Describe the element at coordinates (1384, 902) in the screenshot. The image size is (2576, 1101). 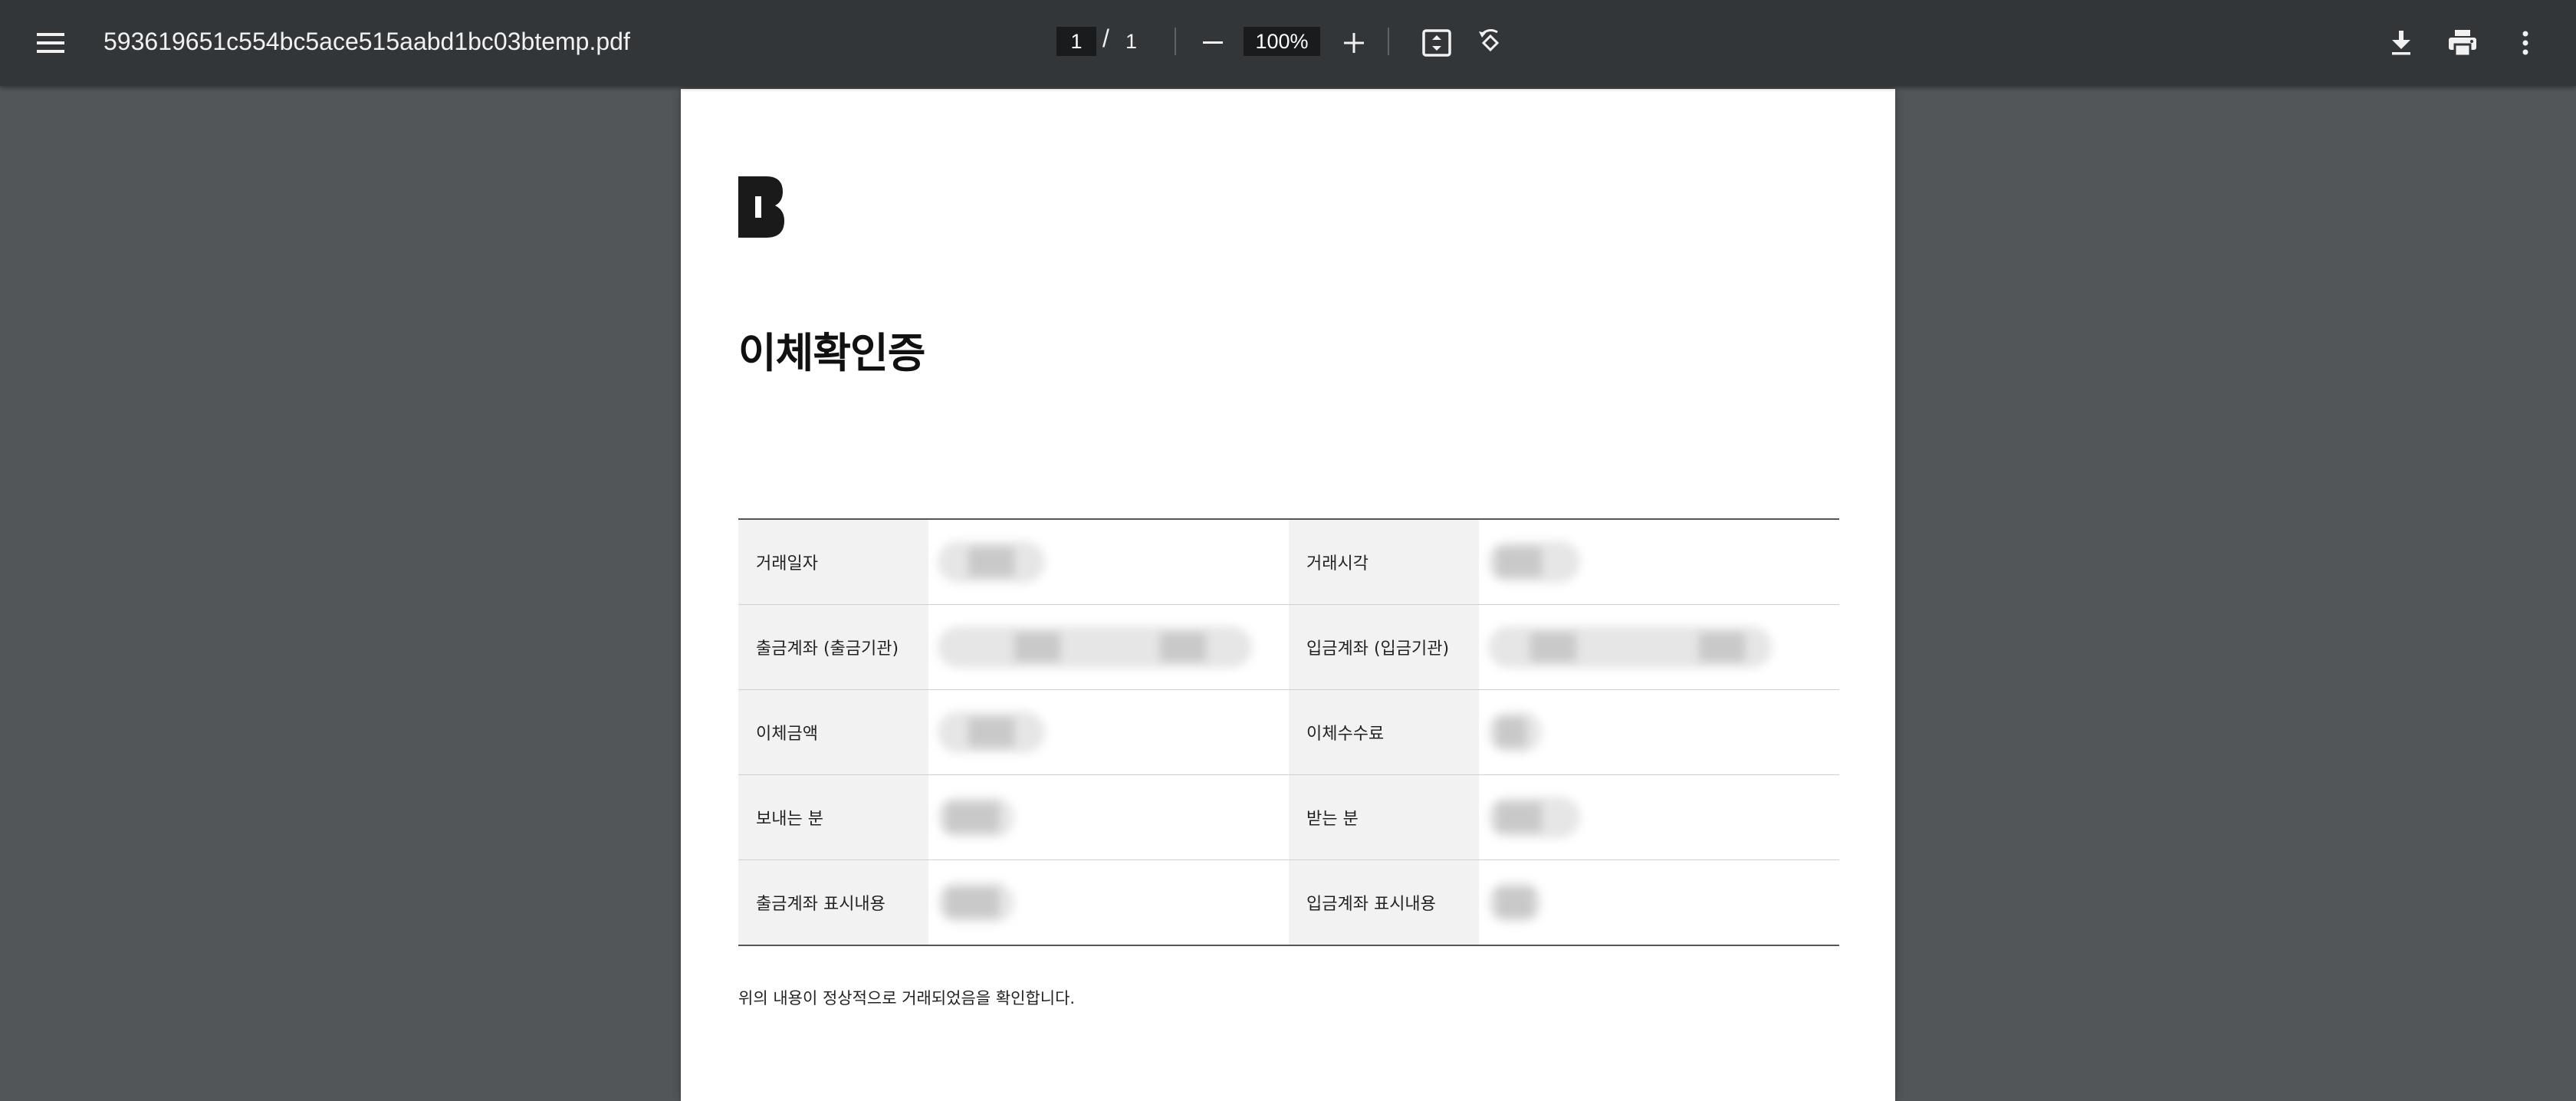
I see `label-deposit-memo: 입금계좌 표시내용` at that location.